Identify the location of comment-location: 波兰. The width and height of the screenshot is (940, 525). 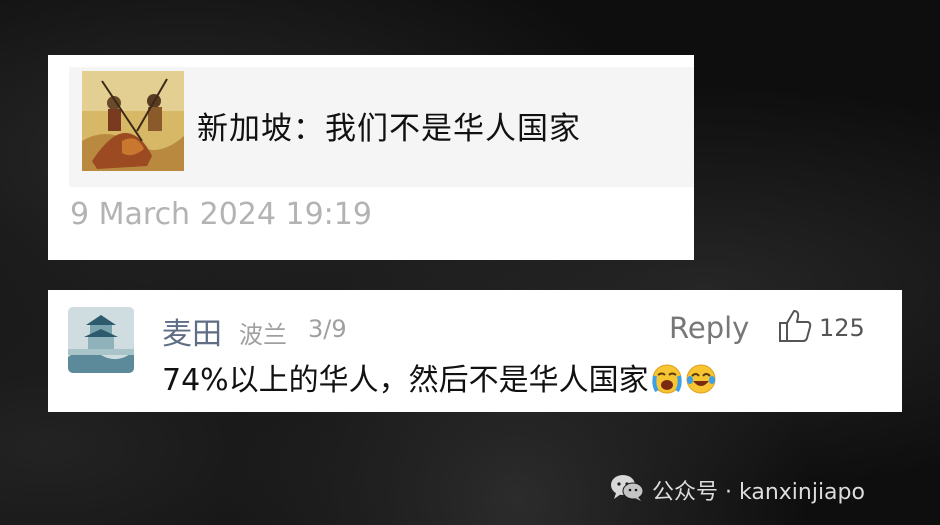
(263, 335).